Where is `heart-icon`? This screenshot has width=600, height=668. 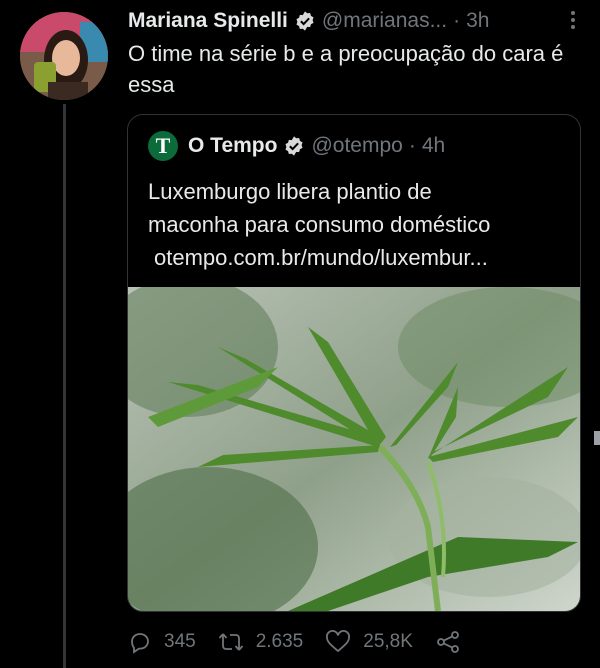 heart-icon is located at coordinates (338, 641).